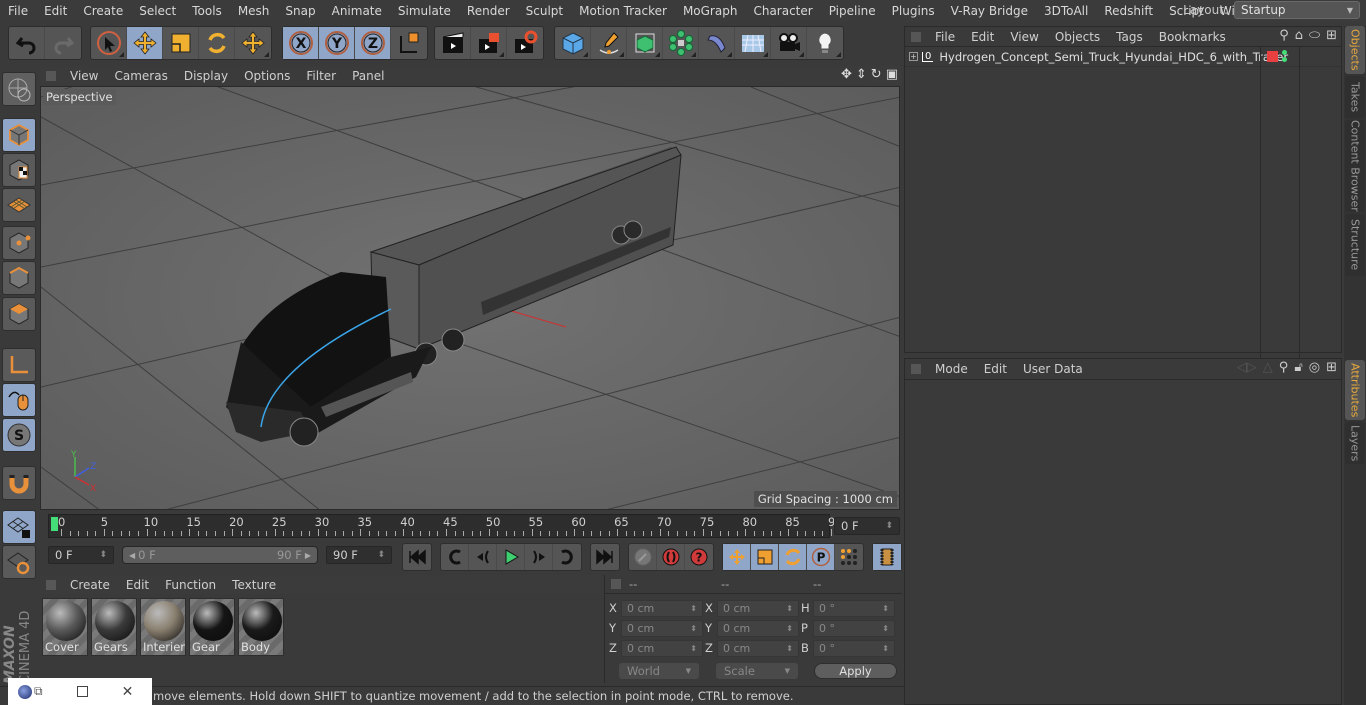 The height and width of the screenshot is (705, 1366). What do you see at coordinates (132, 555) in the screenshot?
I see `range-left-arrow-icon: ◀` at bounding box center [132, 555].